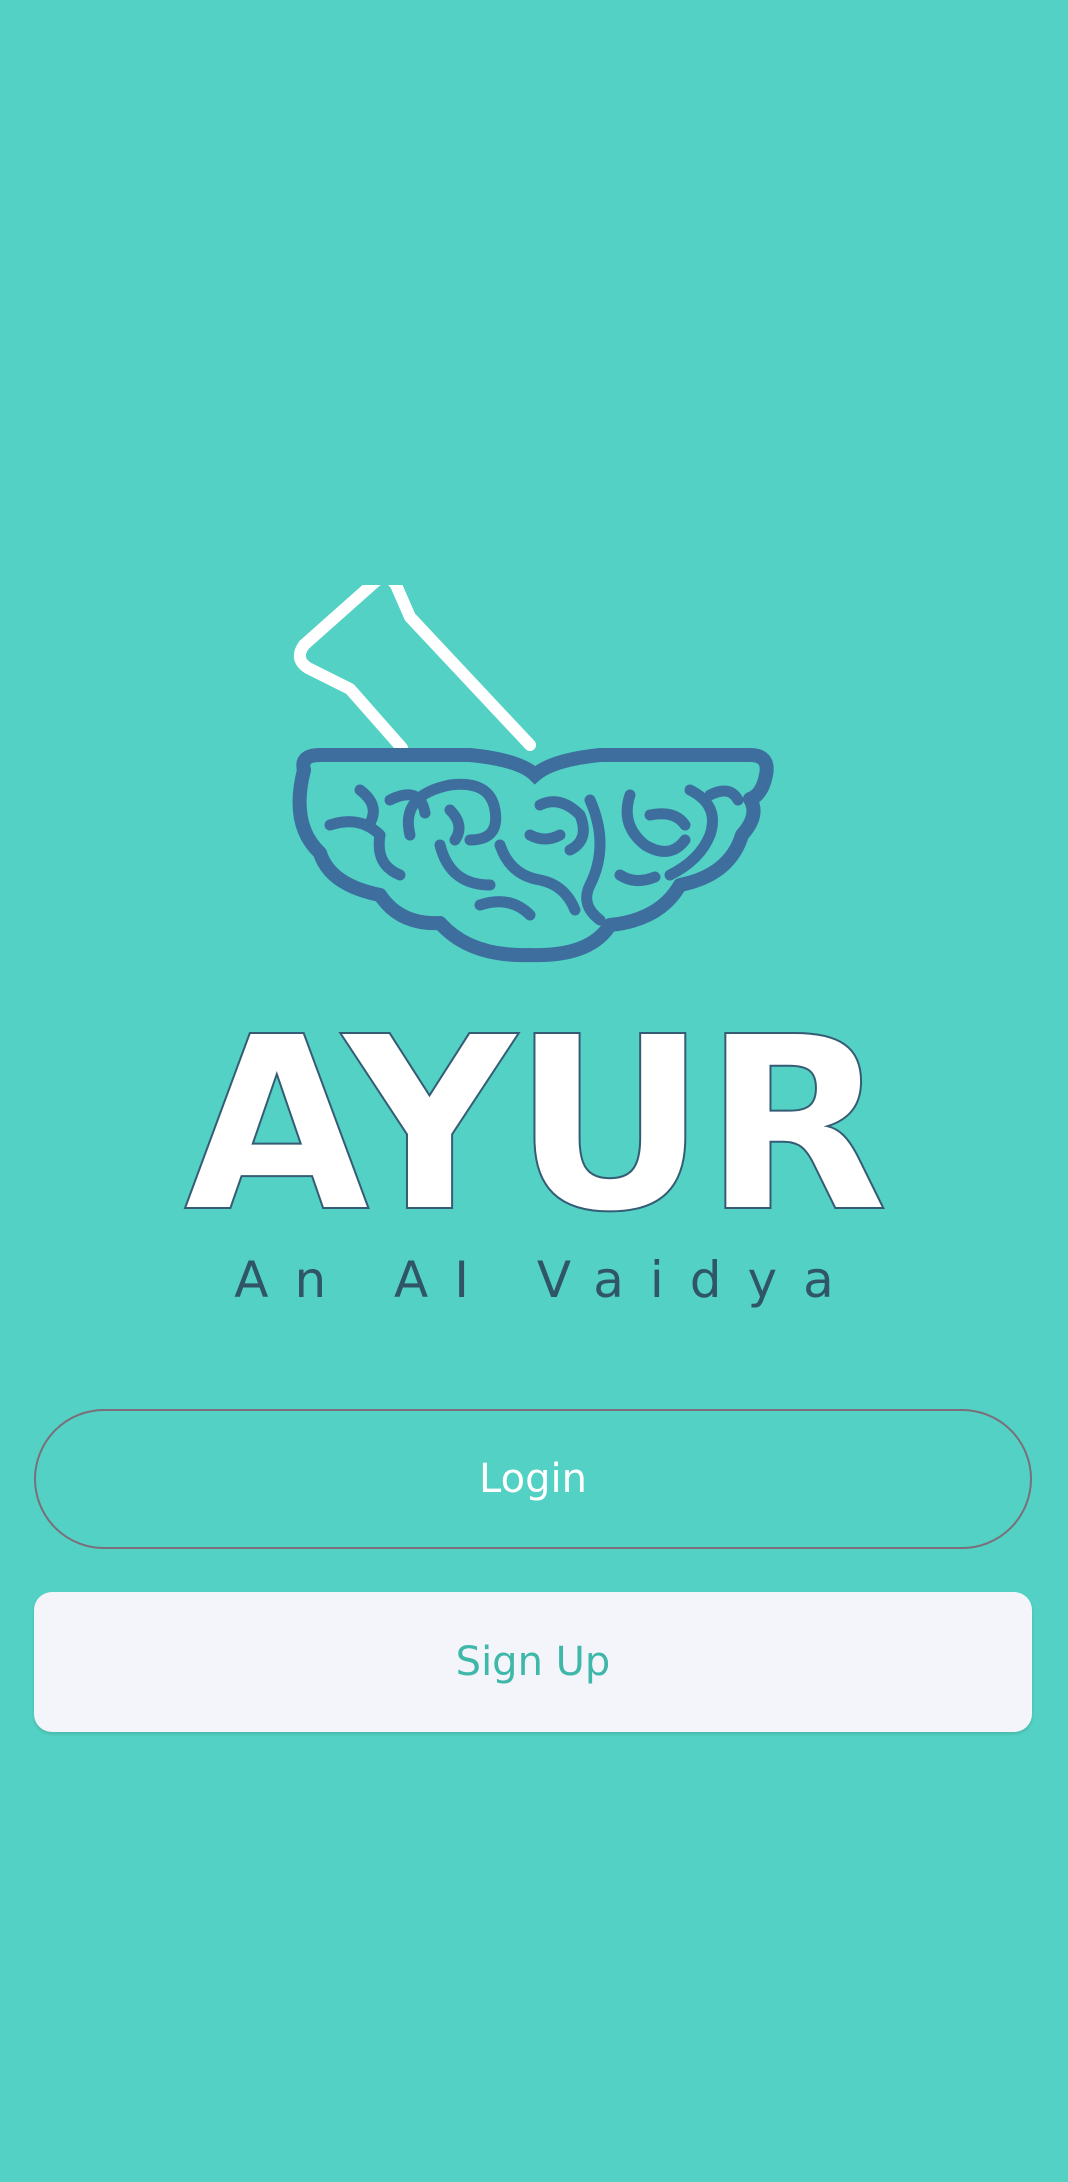  What do you see at coordinates (547, 1280) in the screenshot?
I see `app-tagline: An AI Vaidya` at bounding box center [547, 1280].